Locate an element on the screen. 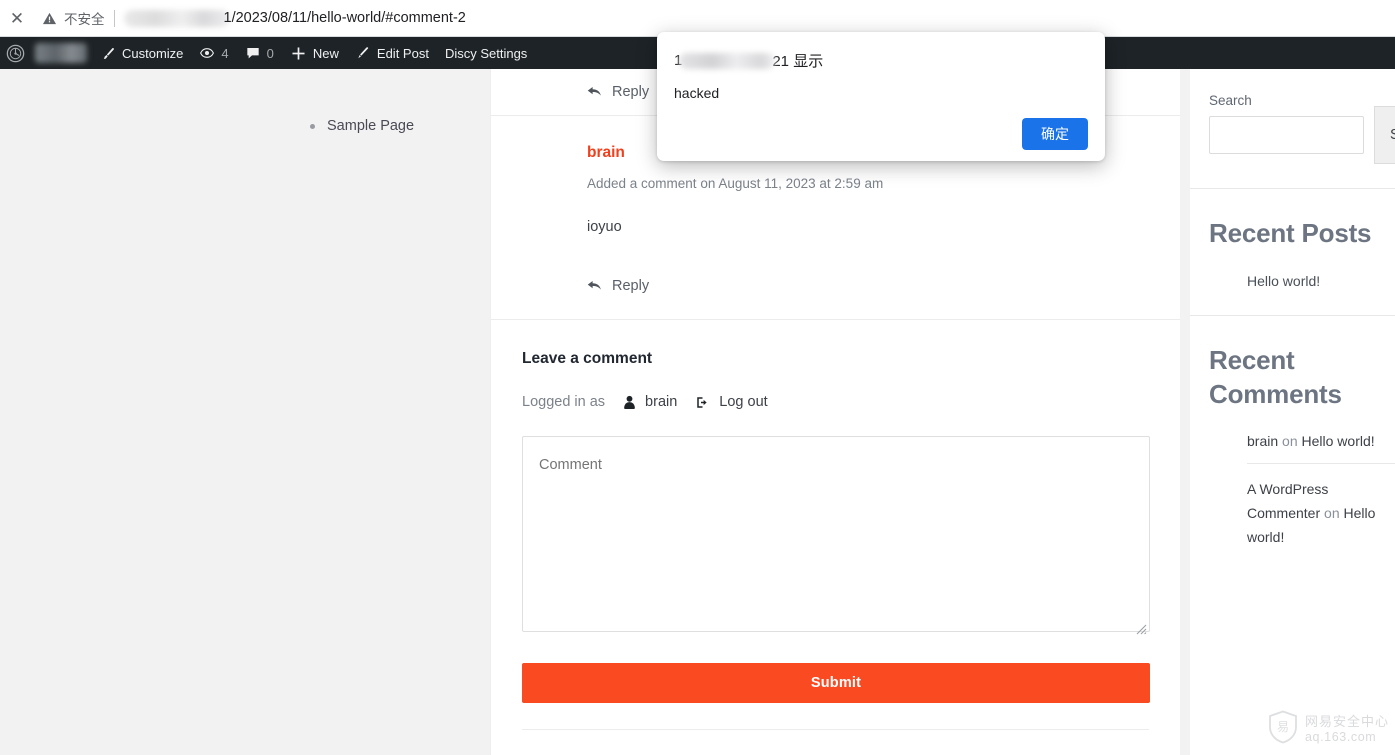  dialog-message: hacked is located at coordinates (697, 93).